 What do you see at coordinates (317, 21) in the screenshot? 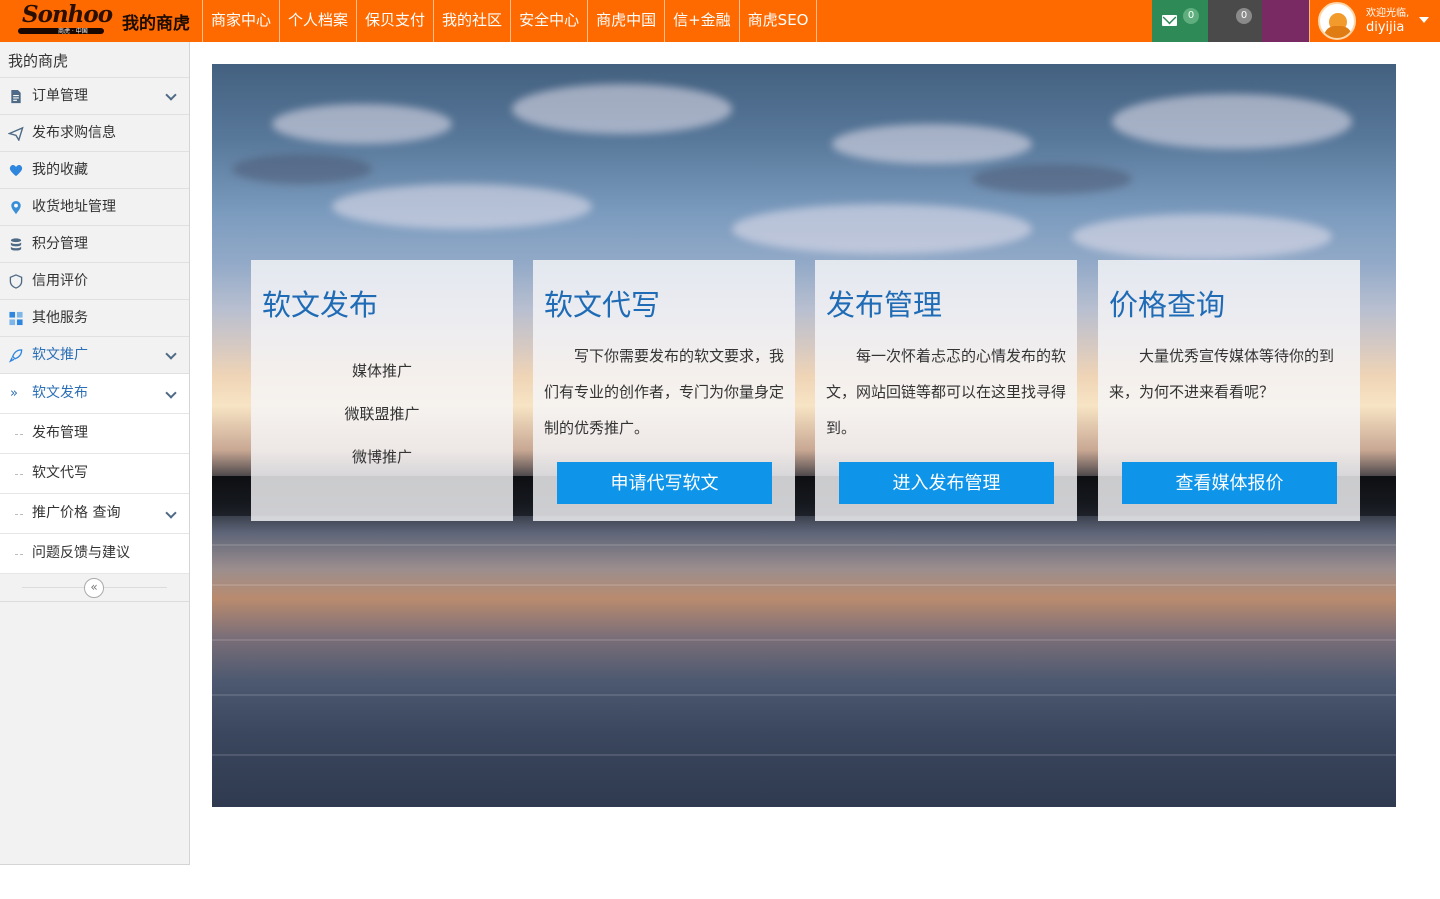
I see `nav-profile: 个人档案` at bounding box center [317, 21].